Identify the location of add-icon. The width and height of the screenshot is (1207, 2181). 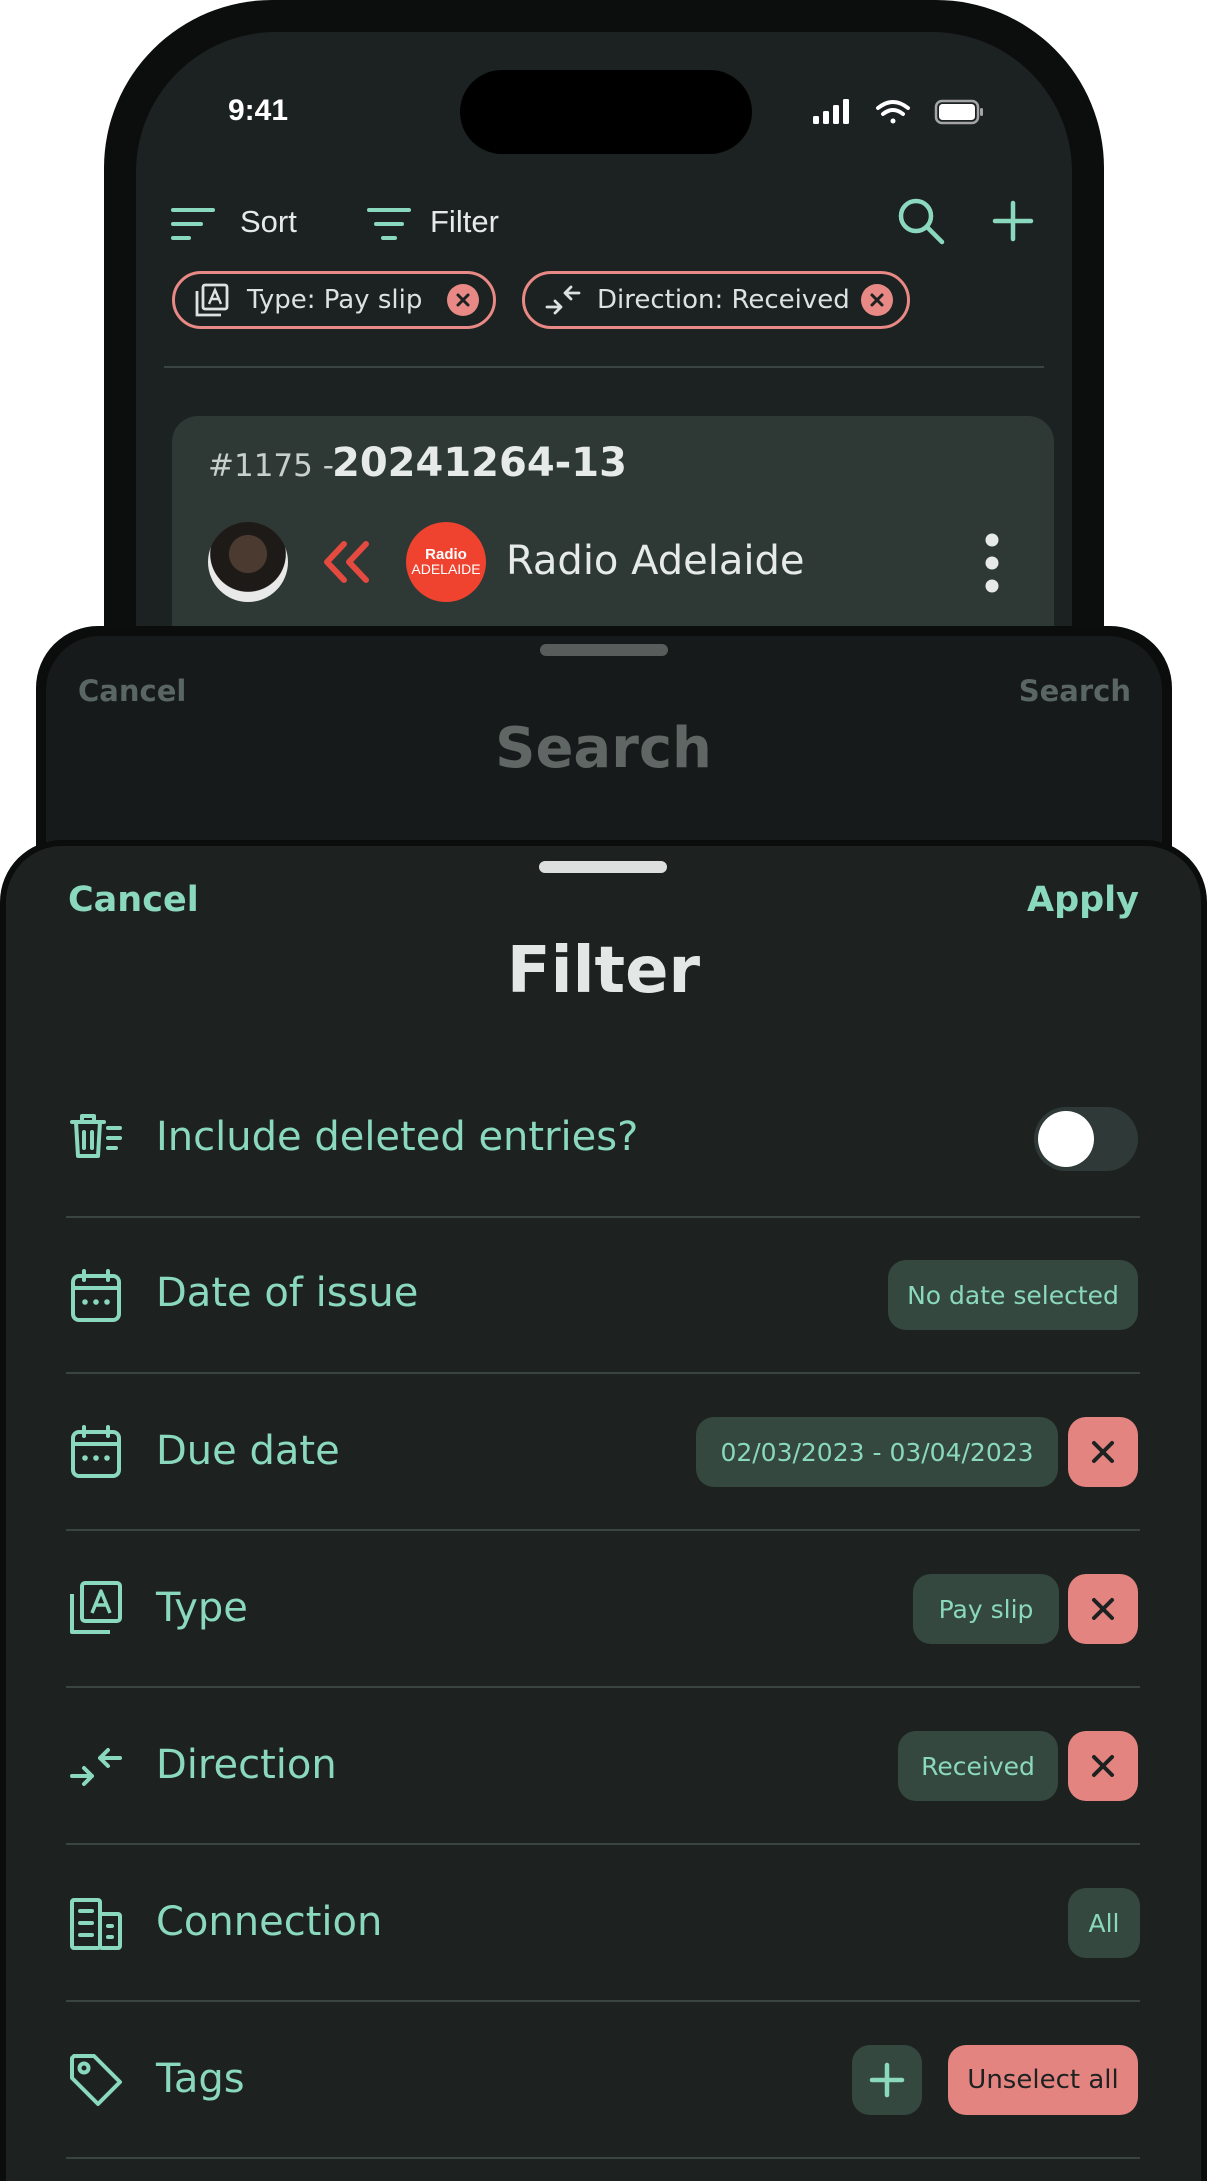
(1013, 221).